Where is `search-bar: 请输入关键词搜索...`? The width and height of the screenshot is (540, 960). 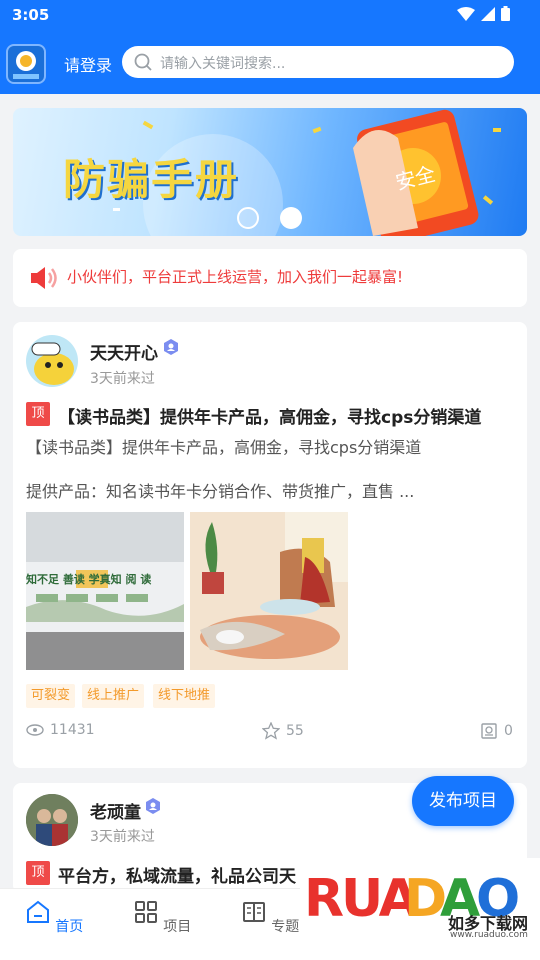
search-bar: 请输入关键词搜索... is located at coordinates (318, 62).